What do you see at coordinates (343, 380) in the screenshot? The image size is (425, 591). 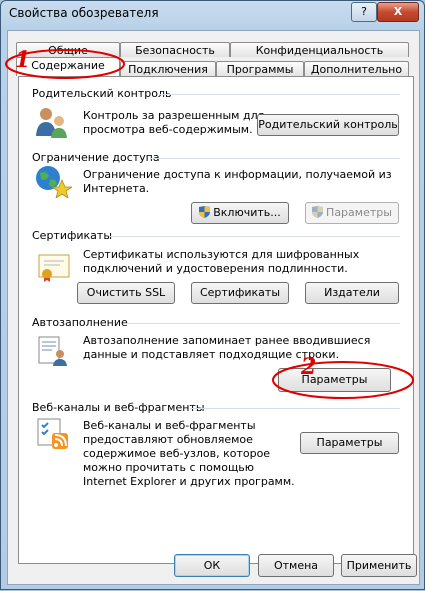 I see `annotation-ellipse-button` at bounding box center [343, 380].